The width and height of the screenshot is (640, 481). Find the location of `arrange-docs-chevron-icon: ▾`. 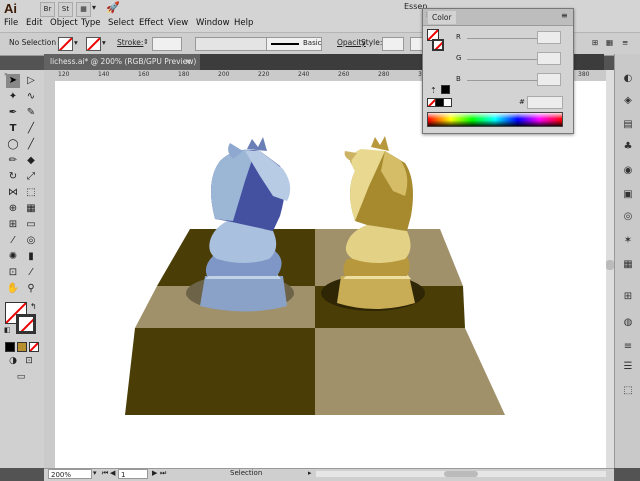

arrange-docs-chevron-icon: ▾ is located at coordinates (94, 7).